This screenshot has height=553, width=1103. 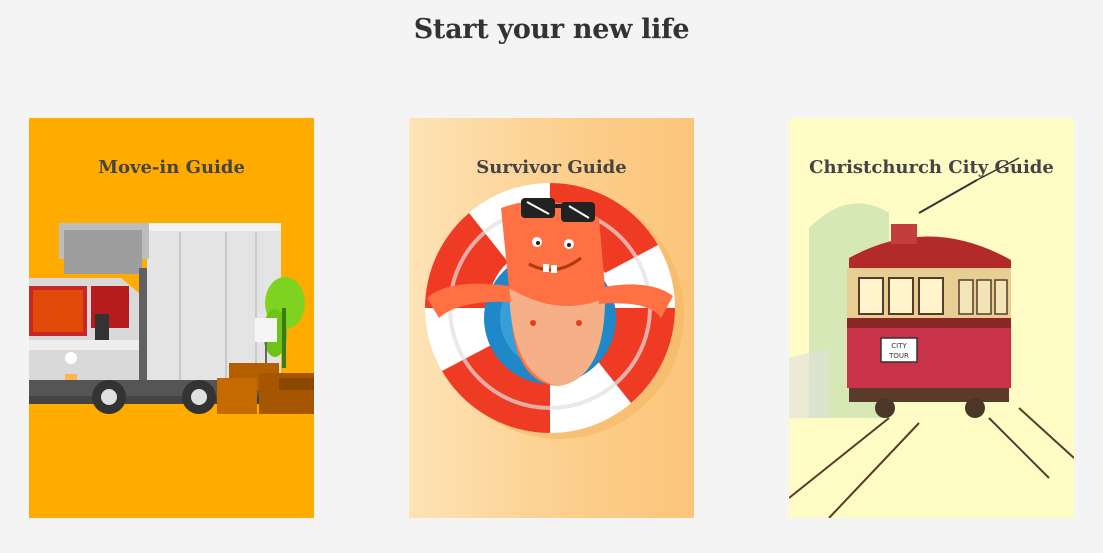 What do you see at coordinates (551, 167) in the screenshot?
I see `card-title: Survivor Guide` at bounding box center [551, 167].